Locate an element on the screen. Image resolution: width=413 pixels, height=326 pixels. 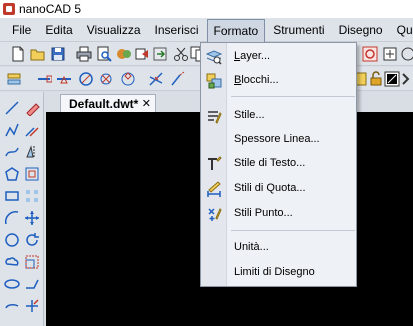
snap-quadrant-icon is located at coordinates (128, 79).